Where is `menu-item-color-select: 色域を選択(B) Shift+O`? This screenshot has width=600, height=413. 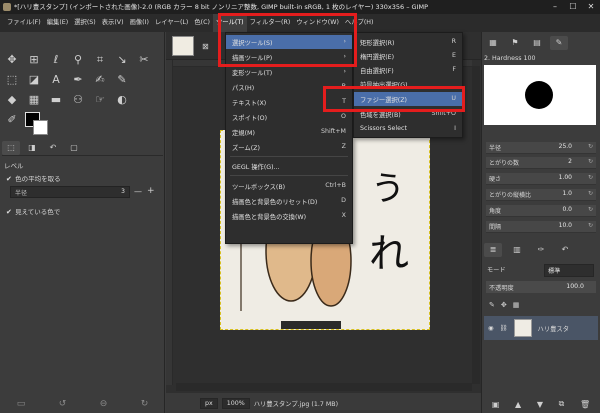
menu-item-color-select: 色域を選択(B) Shift+O is located at coordinates (408, 114).